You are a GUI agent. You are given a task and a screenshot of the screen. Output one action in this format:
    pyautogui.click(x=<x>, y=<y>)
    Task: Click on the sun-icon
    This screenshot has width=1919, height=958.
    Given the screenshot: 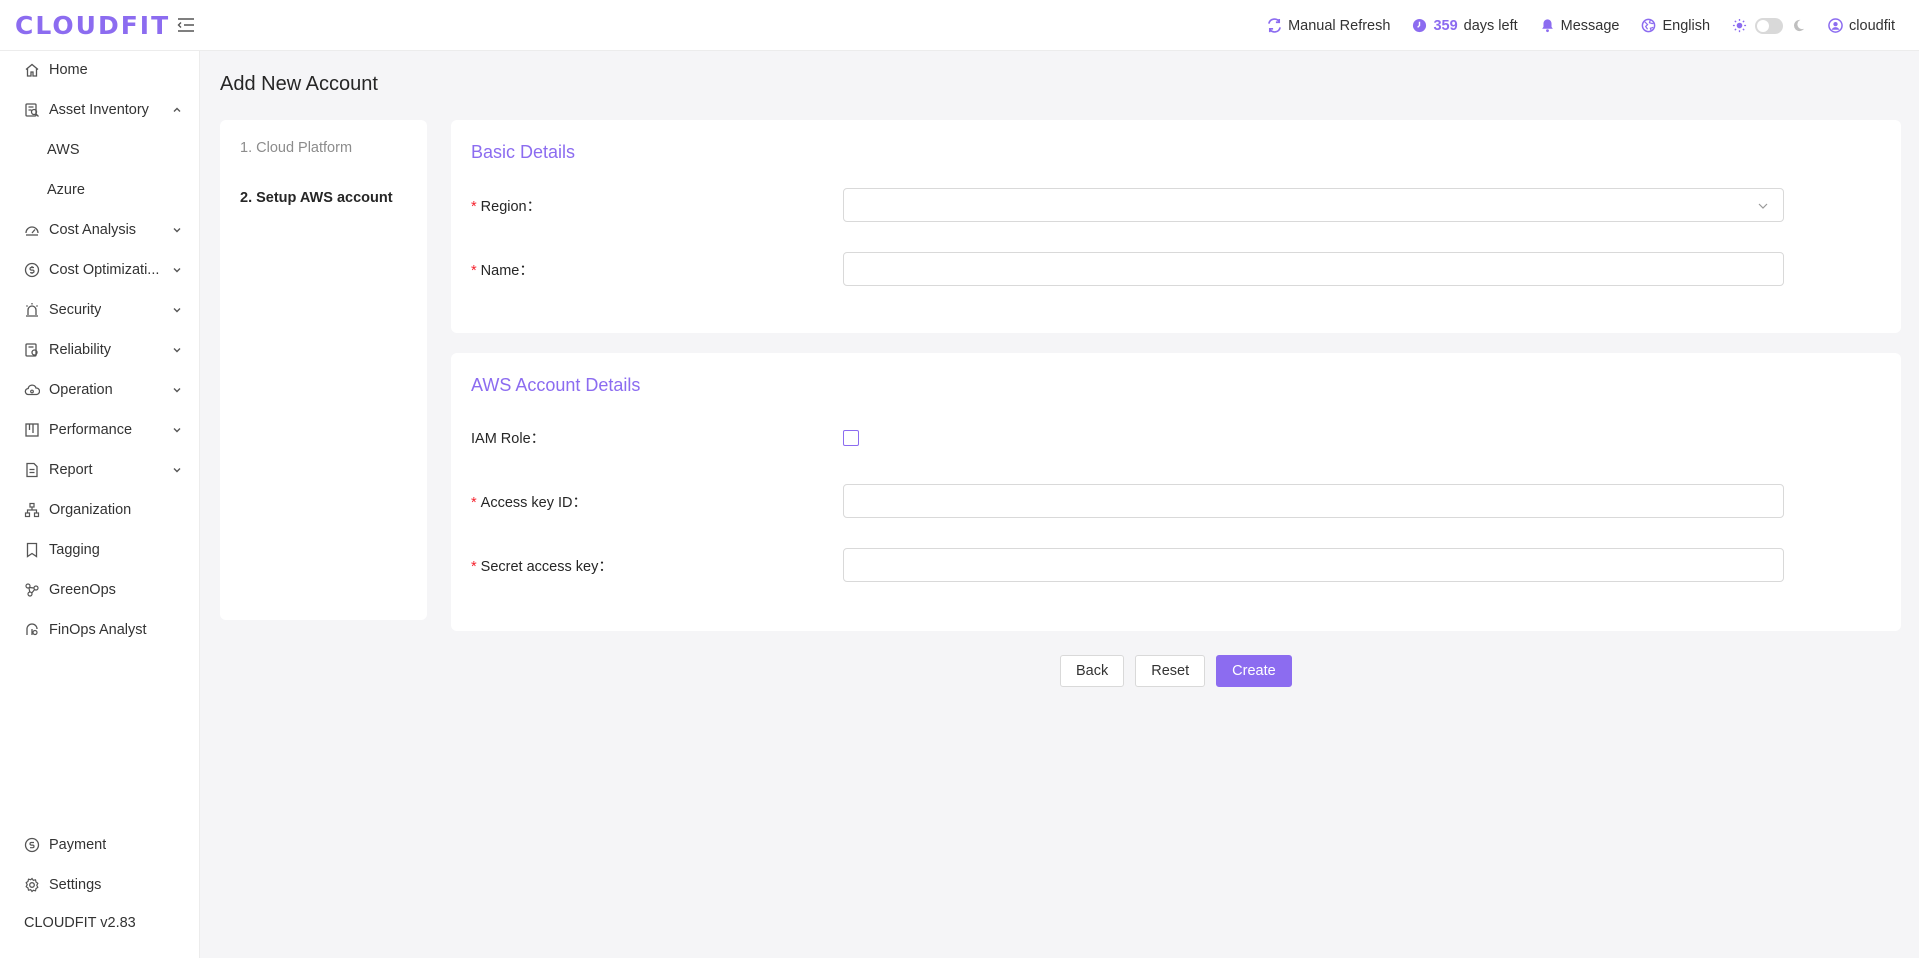 What is the action you would take?
    pyautogui.click(x=1739, y=25)
    